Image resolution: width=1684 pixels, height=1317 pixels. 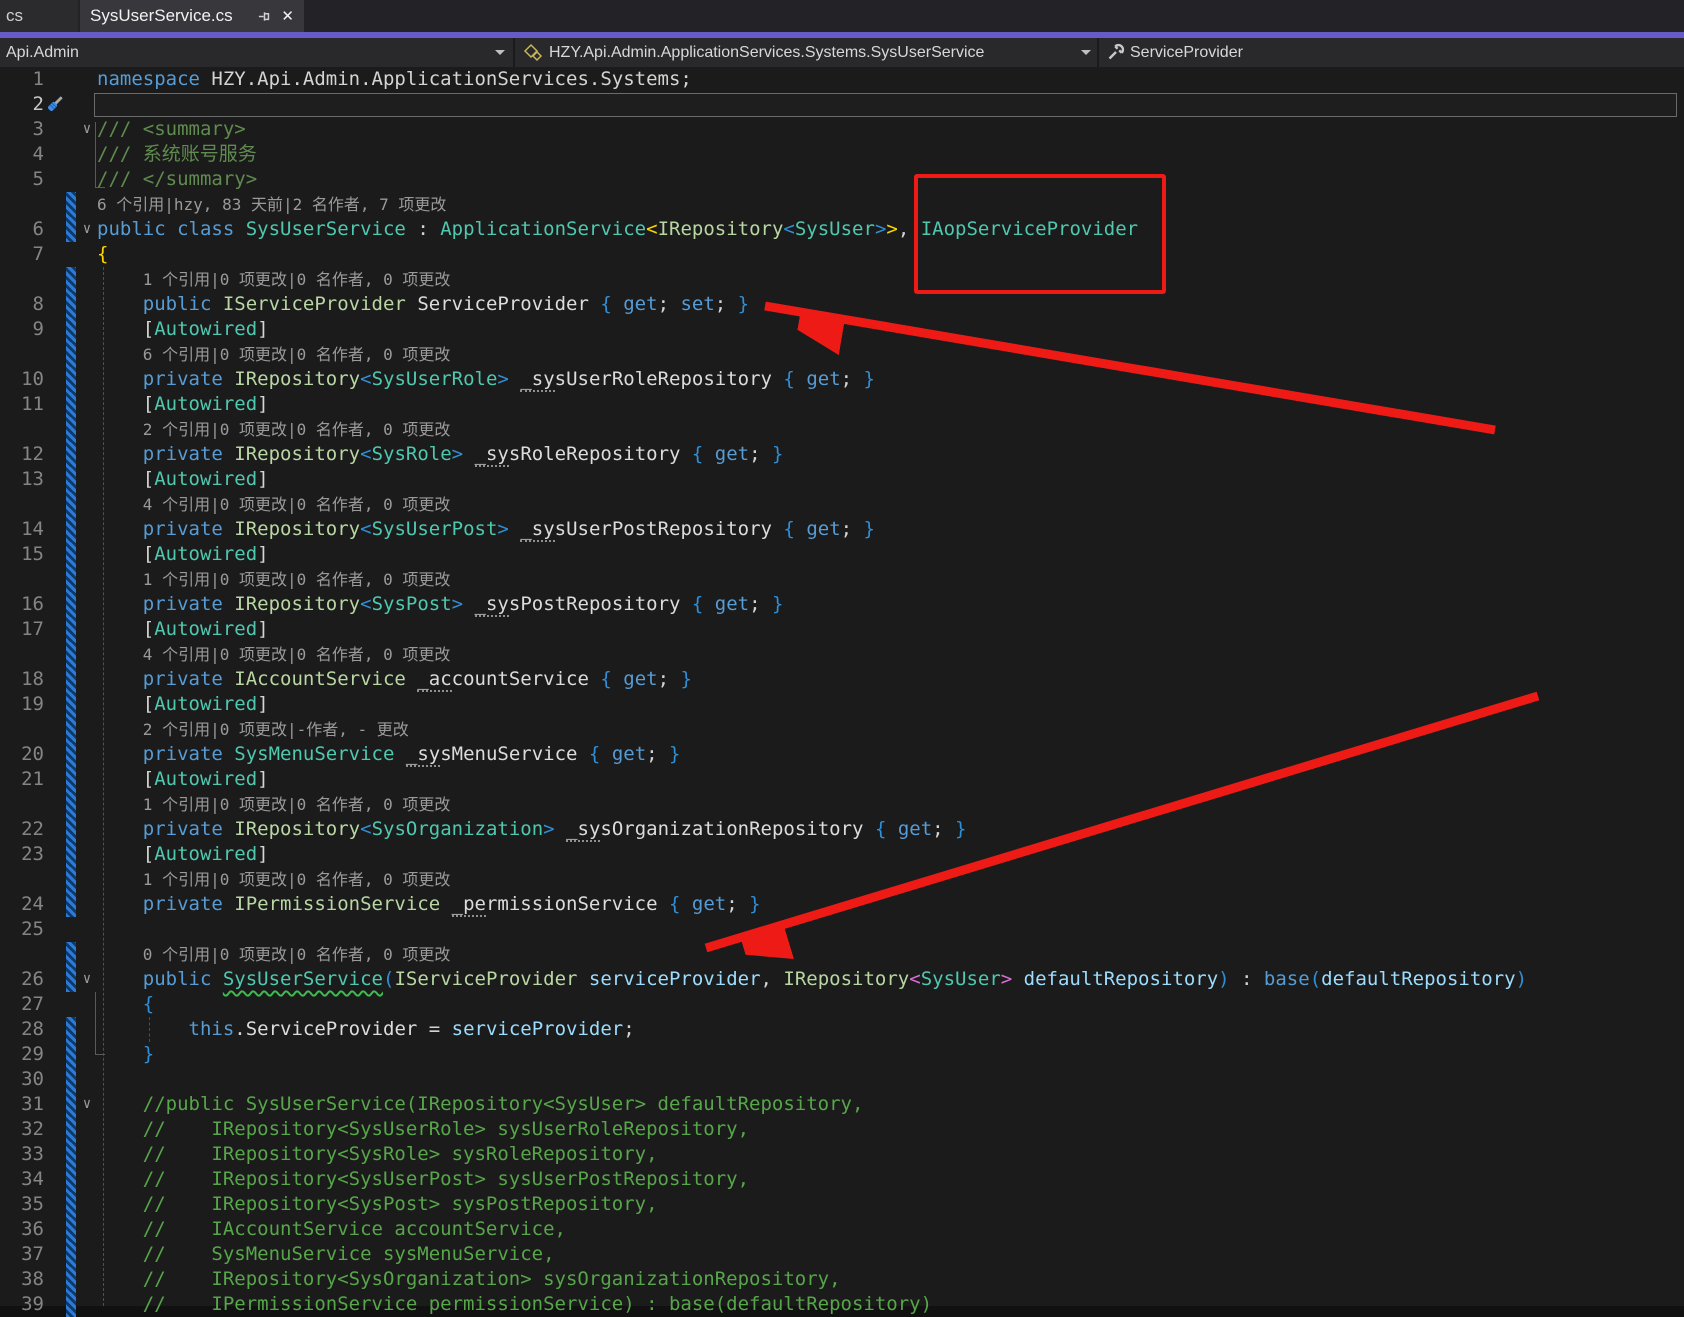 I want to click on line-number: 21, so click(x=22, y=779).